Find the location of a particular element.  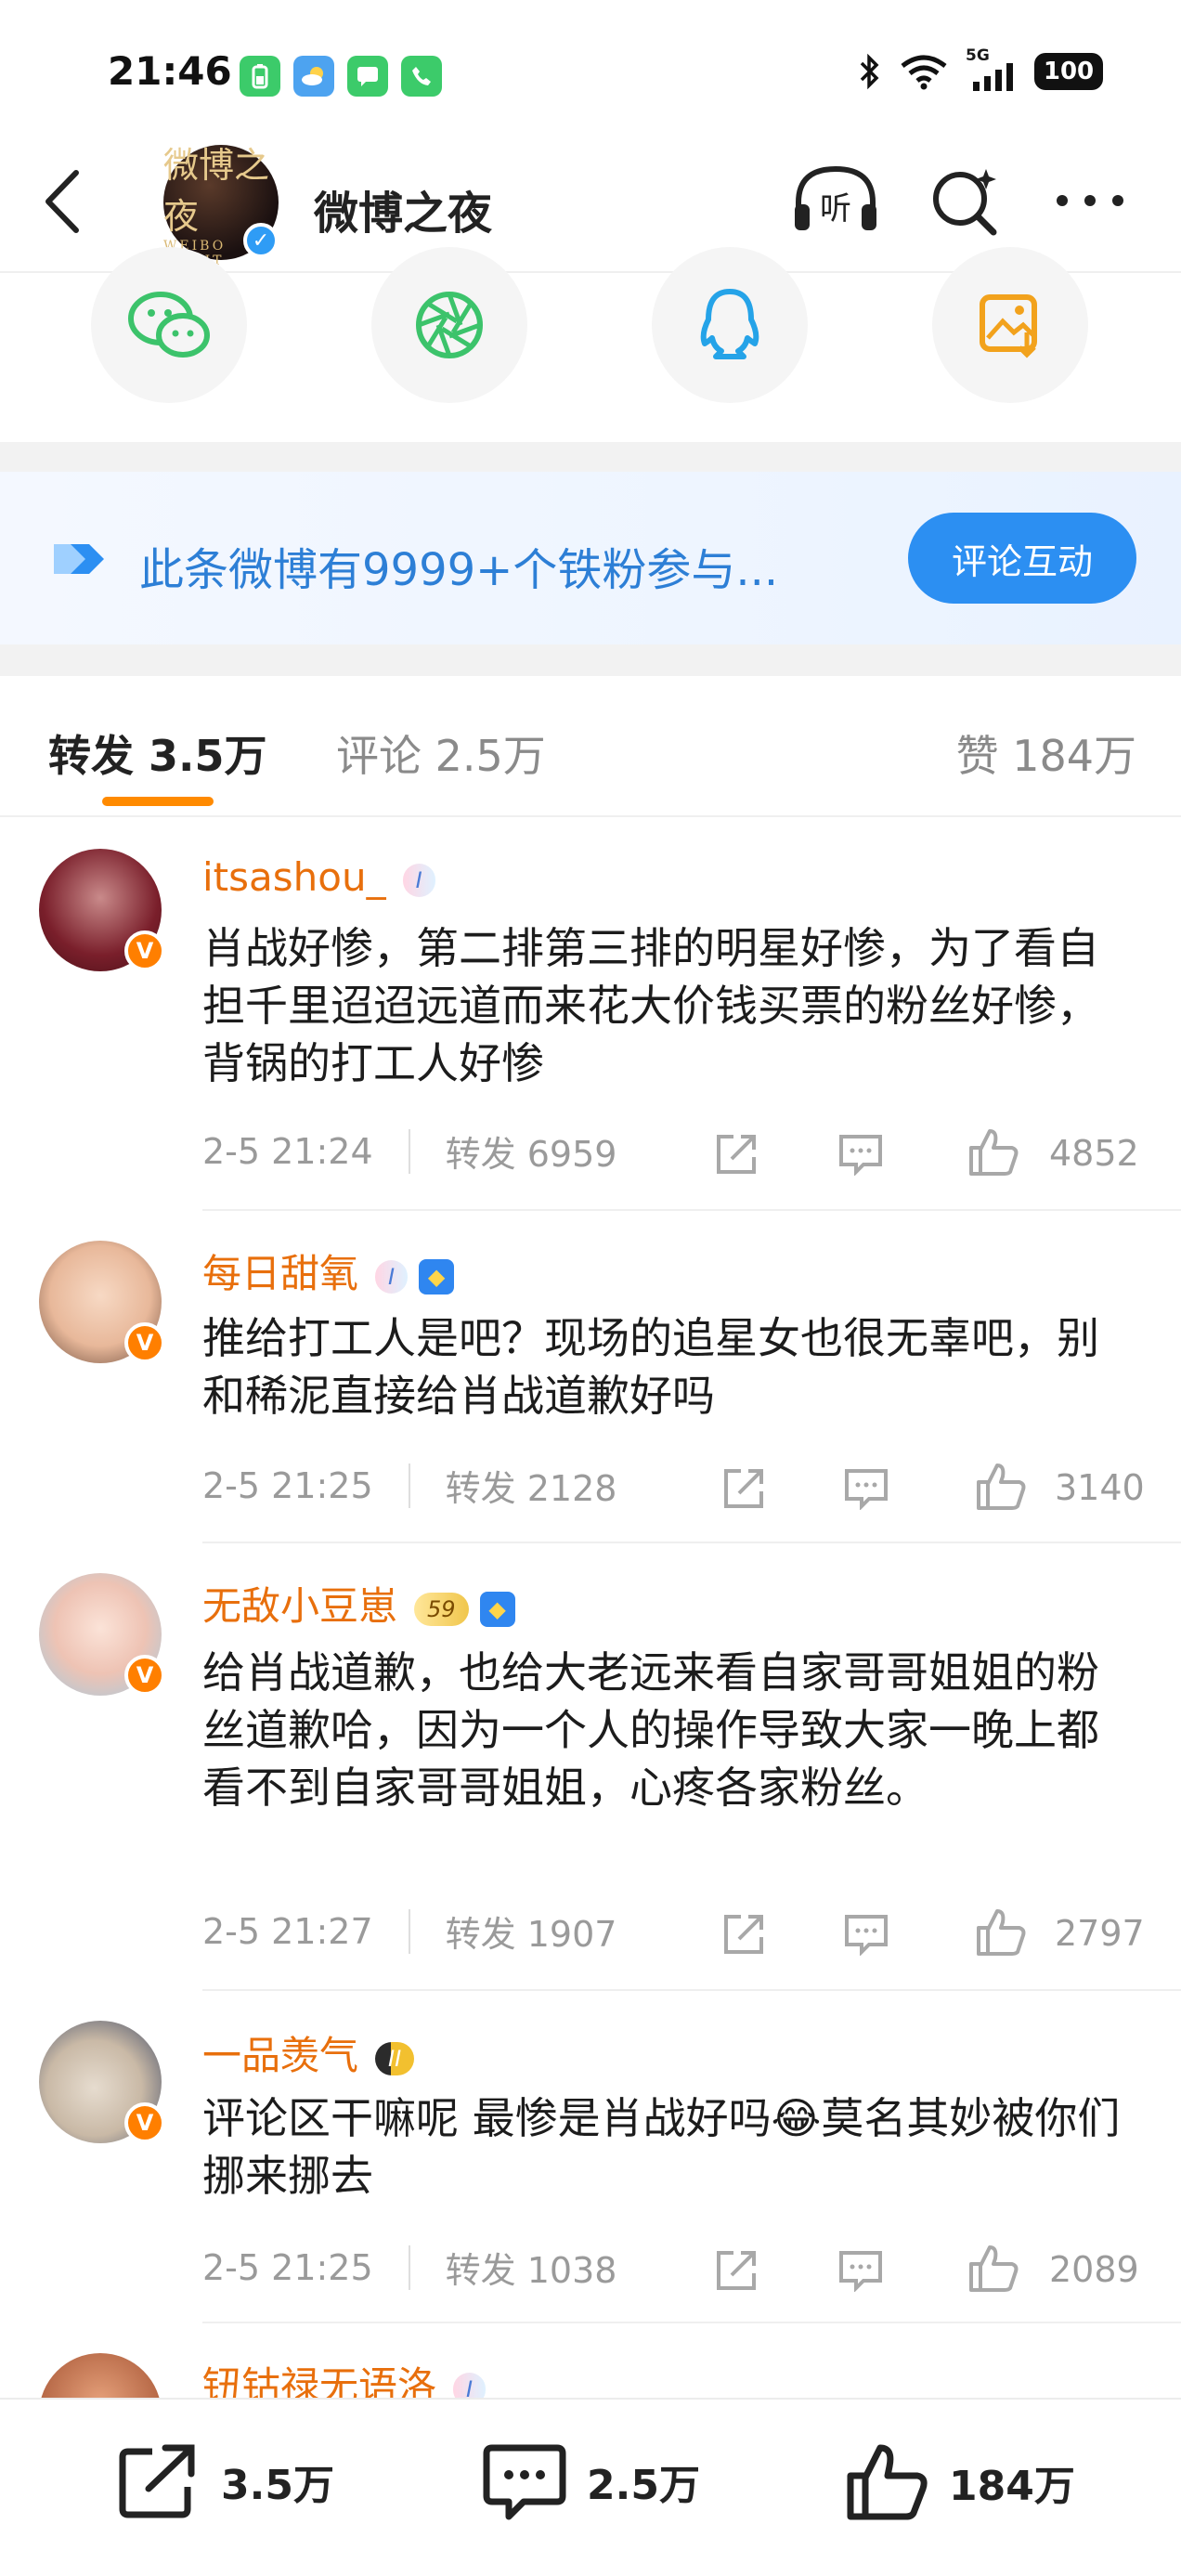

tab-divider is located at coordinates (590, 816).